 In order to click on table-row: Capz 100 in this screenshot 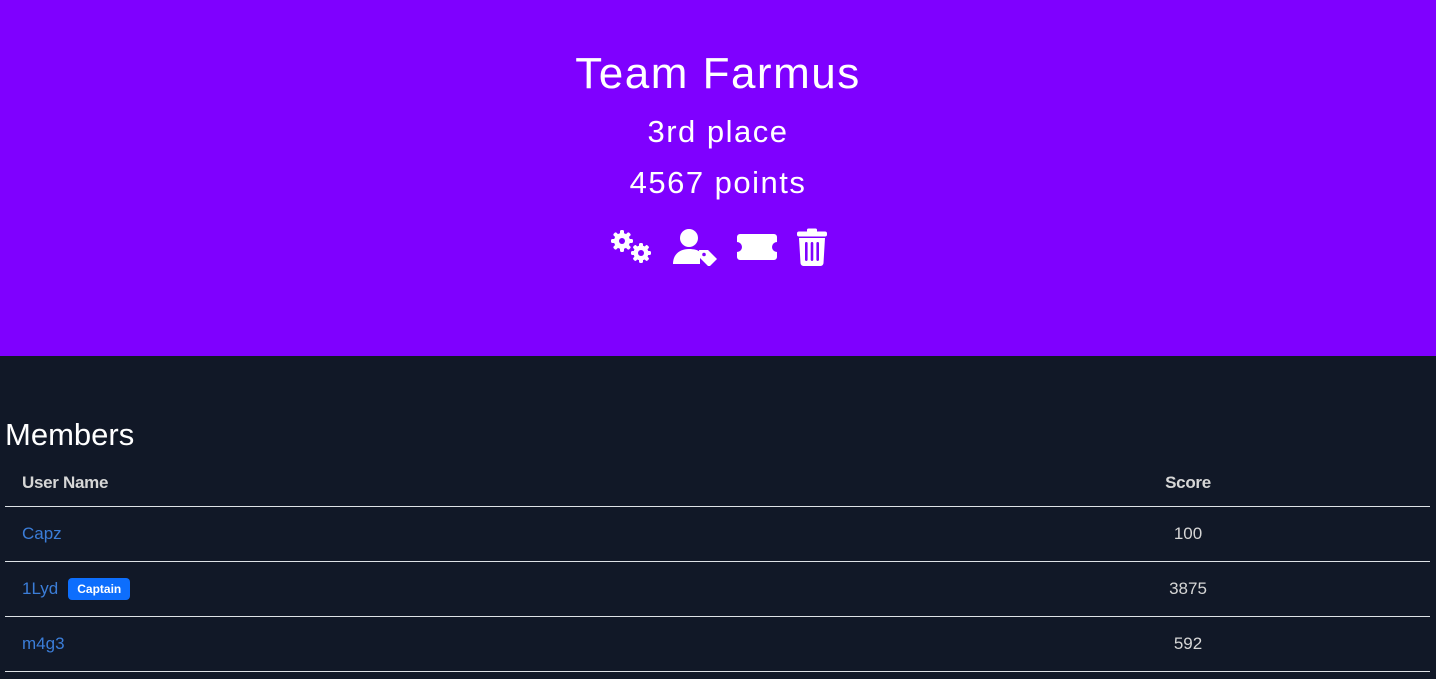, I will do `click(717, 534)`.